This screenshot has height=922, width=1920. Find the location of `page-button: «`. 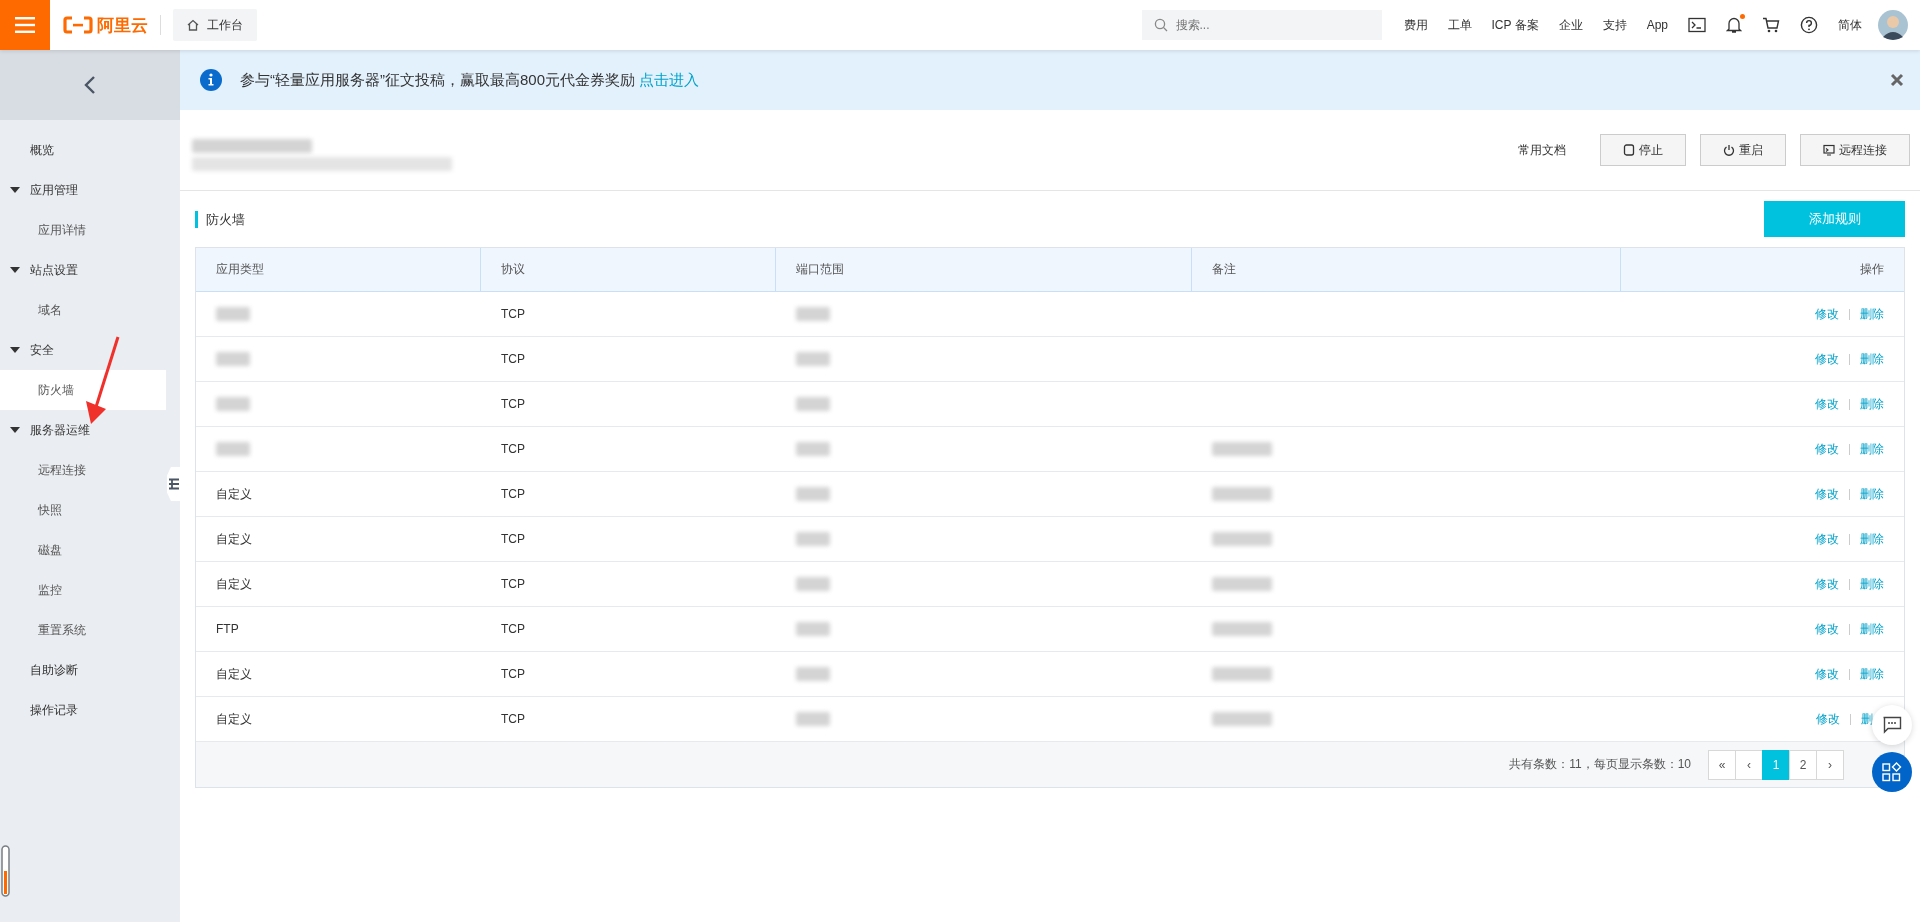

page-button: « is located at coordinates (1722, 764).